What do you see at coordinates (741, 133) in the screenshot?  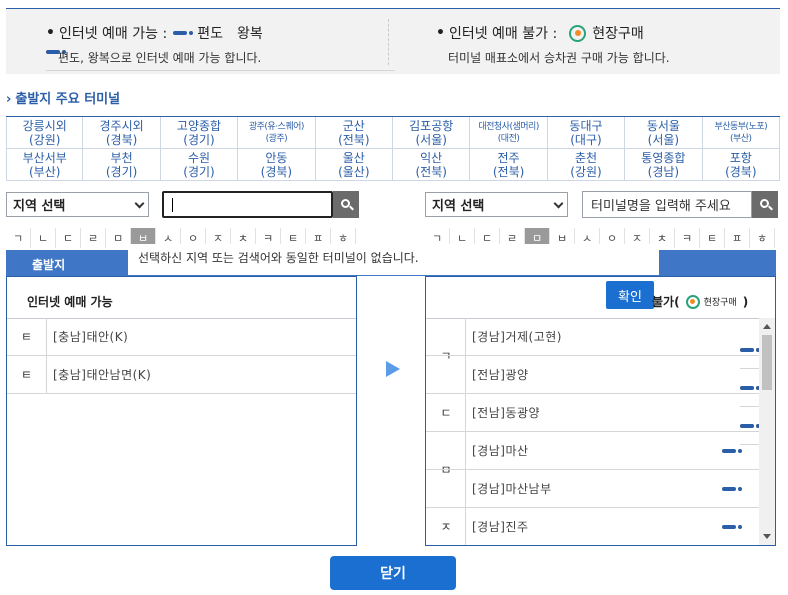 I see `major-terminal-cell: 부산동부(노포) (부산)` at bounding box center [741, 133].